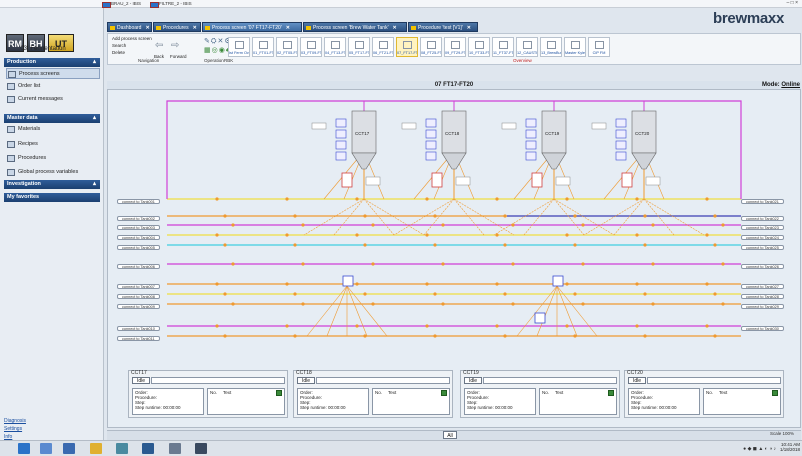  What do you see at coordinates (762, 201) in the screenshot?
I see `right-line-label: connect to Tank021` at bounding box center [762, 201].